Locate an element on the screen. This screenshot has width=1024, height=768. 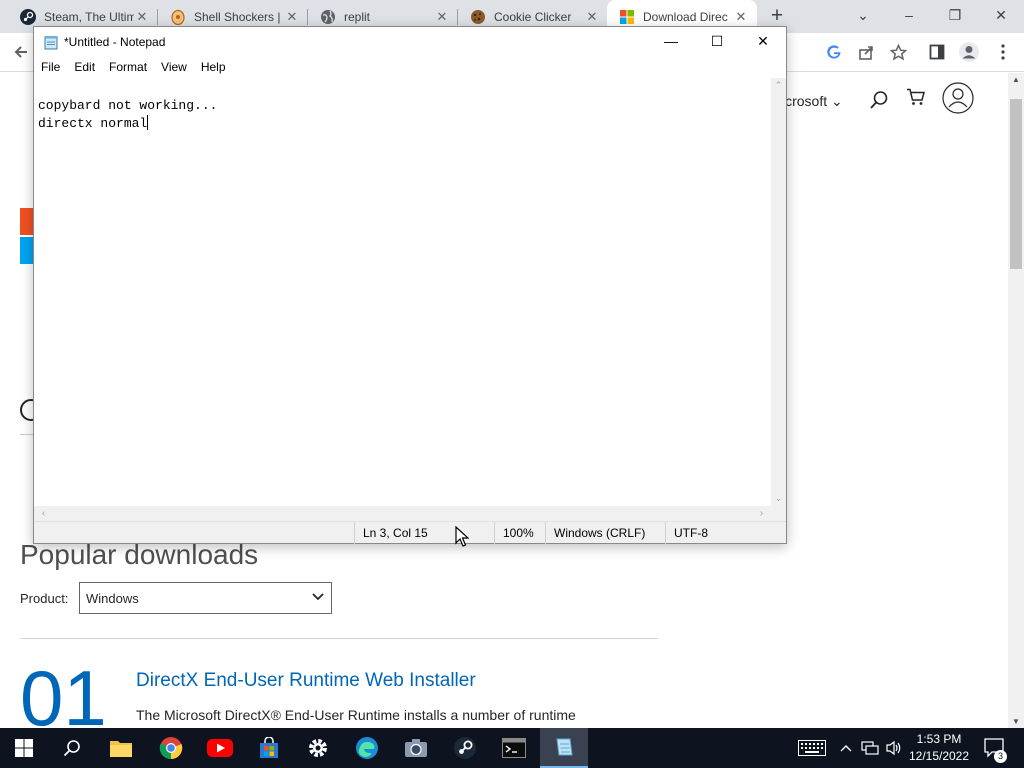
microsoft-icon is located at coordinates (627, 16).